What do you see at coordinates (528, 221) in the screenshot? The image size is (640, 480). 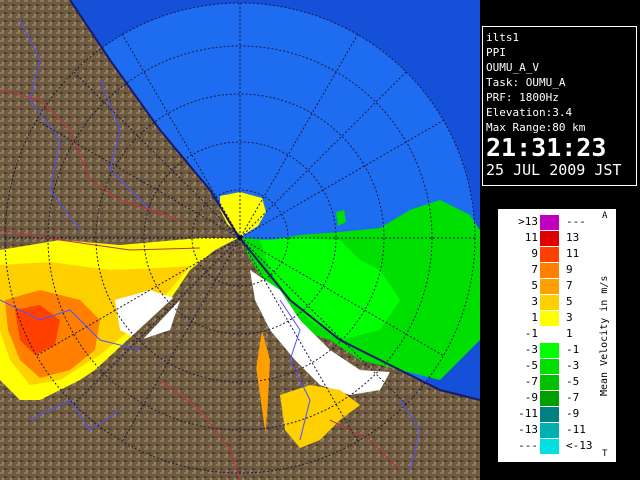 I see `legend-low-value: >13` at bounding box center [528, 221].